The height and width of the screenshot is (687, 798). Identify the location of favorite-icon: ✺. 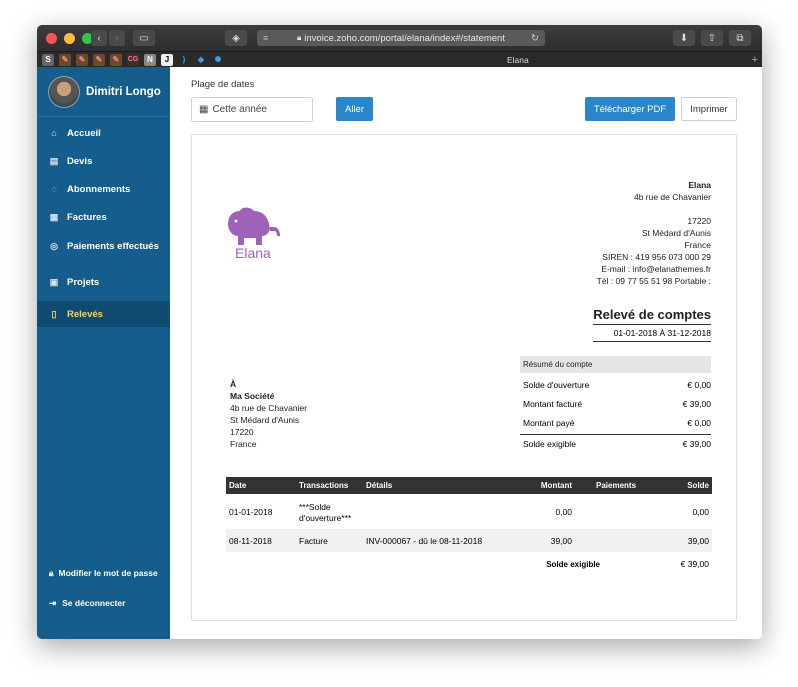
(218, 59).